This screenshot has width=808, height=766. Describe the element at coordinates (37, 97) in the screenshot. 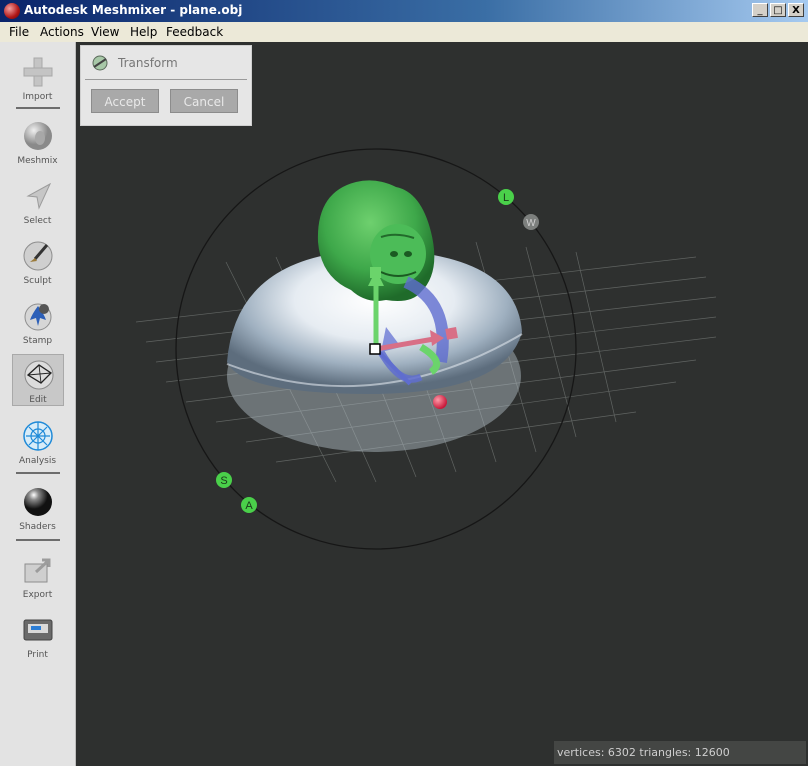

I see `tool-label: Import` at that location.